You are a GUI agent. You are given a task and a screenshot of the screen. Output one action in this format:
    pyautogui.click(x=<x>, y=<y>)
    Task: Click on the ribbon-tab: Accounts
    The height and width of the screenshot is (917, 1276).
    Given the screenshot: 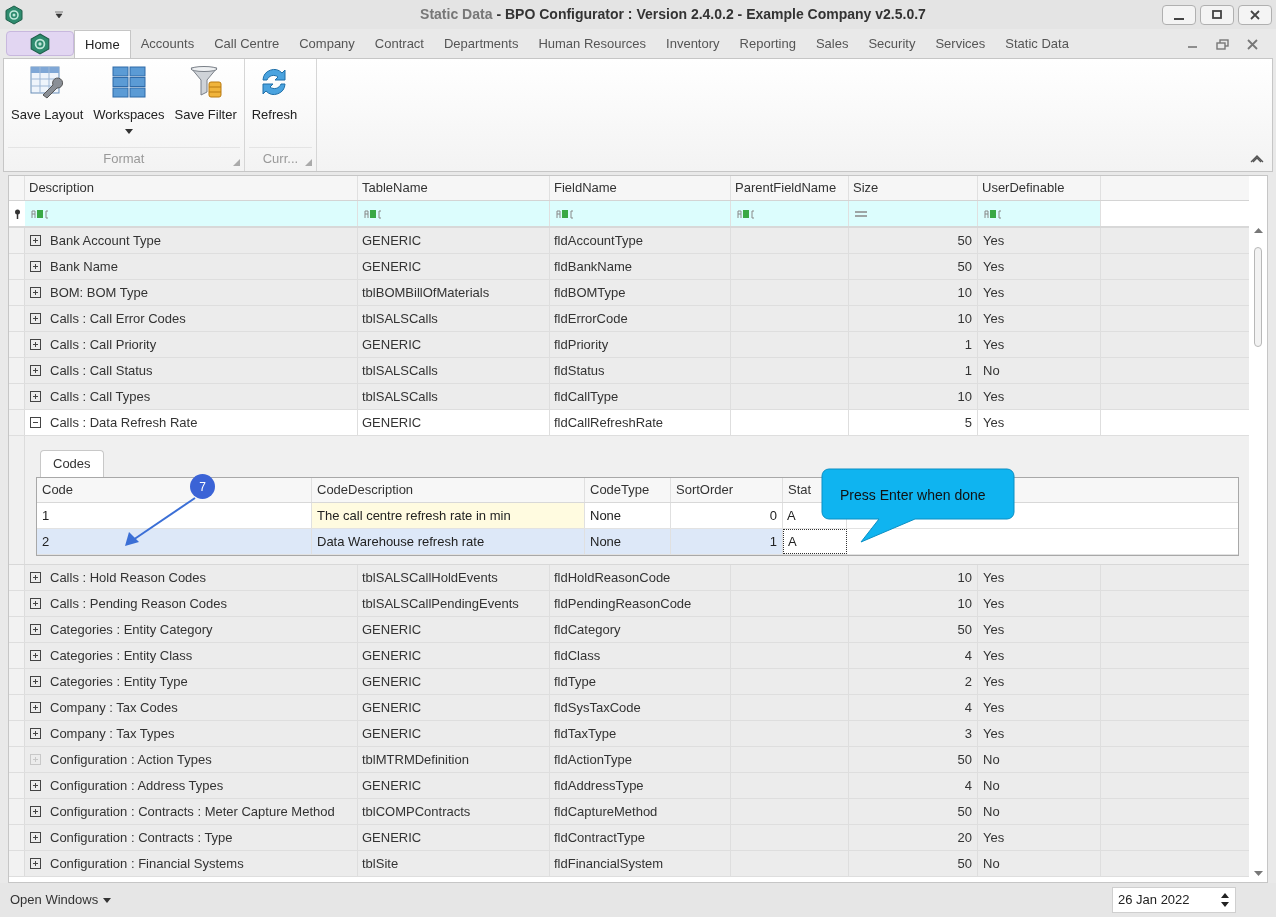 What is the action you would take?
    pyautogui.click(x=167, y=44)
    